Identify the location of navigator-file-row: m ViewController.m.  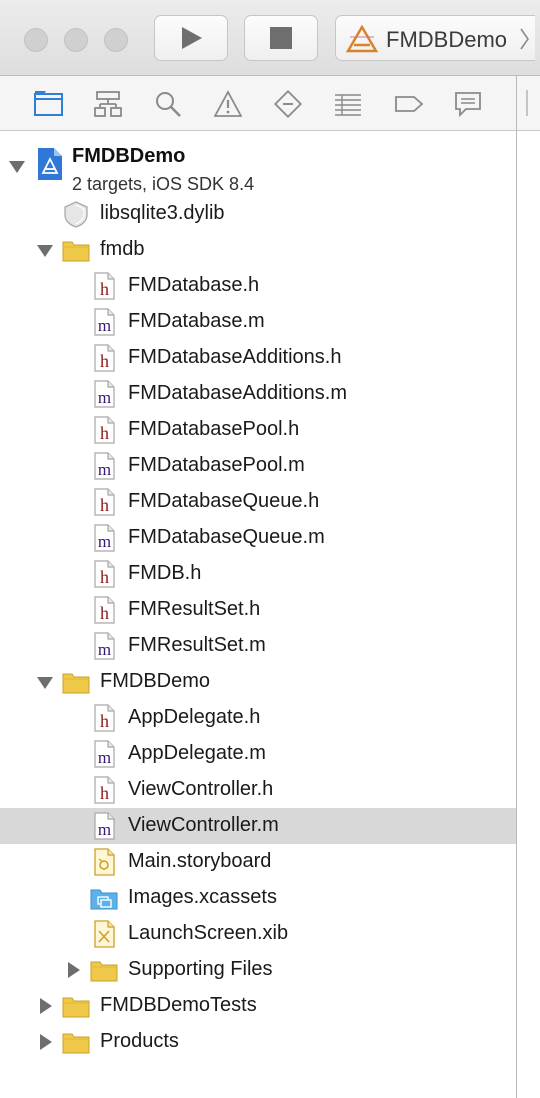
(258, 826).